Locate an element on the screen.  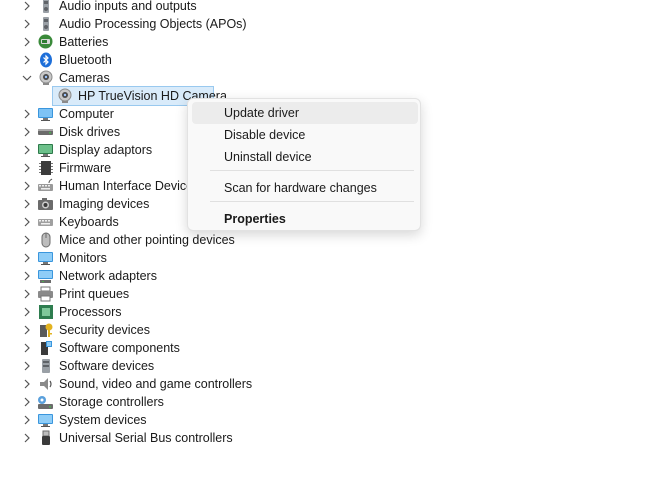
menu-item-properties: Properties is located at coordinates (305, 219).